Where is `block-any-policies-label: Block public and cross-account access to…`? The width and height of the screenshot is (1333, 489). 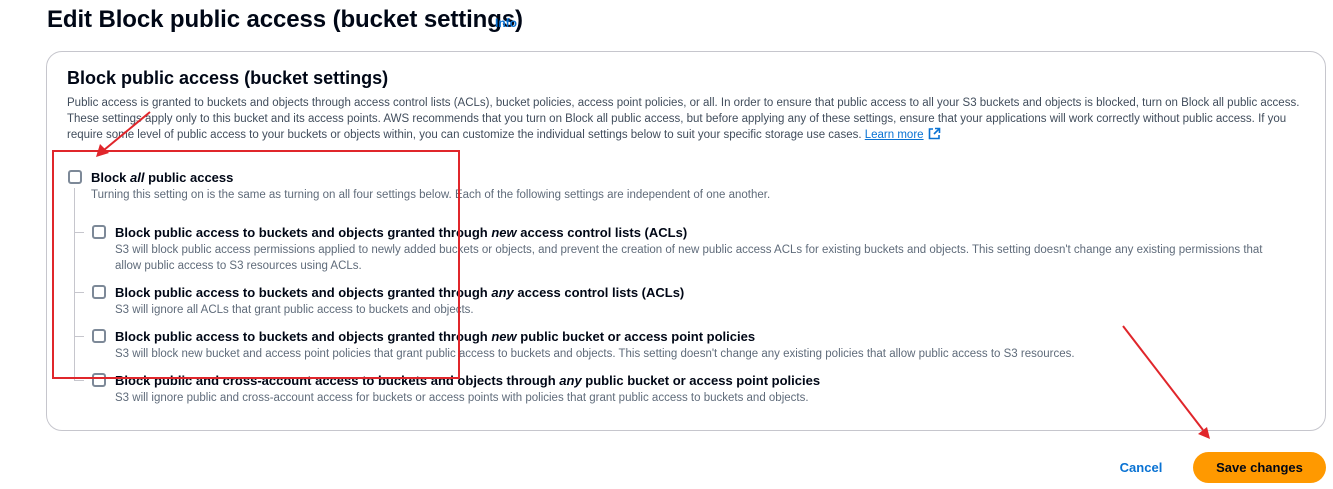 block-any-policies-label: Block public and cross-account access to… is located at coordinates (467, 380).